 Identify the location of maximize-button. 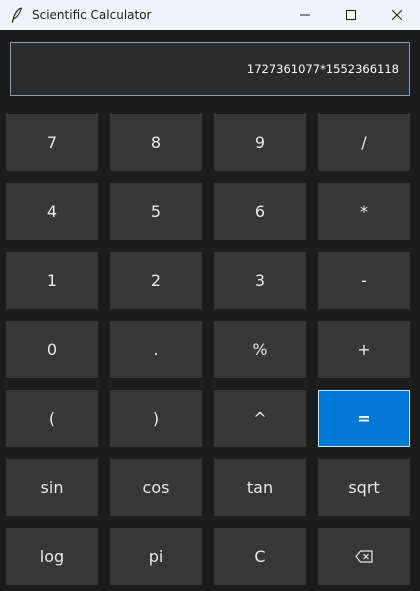
(351, 15).